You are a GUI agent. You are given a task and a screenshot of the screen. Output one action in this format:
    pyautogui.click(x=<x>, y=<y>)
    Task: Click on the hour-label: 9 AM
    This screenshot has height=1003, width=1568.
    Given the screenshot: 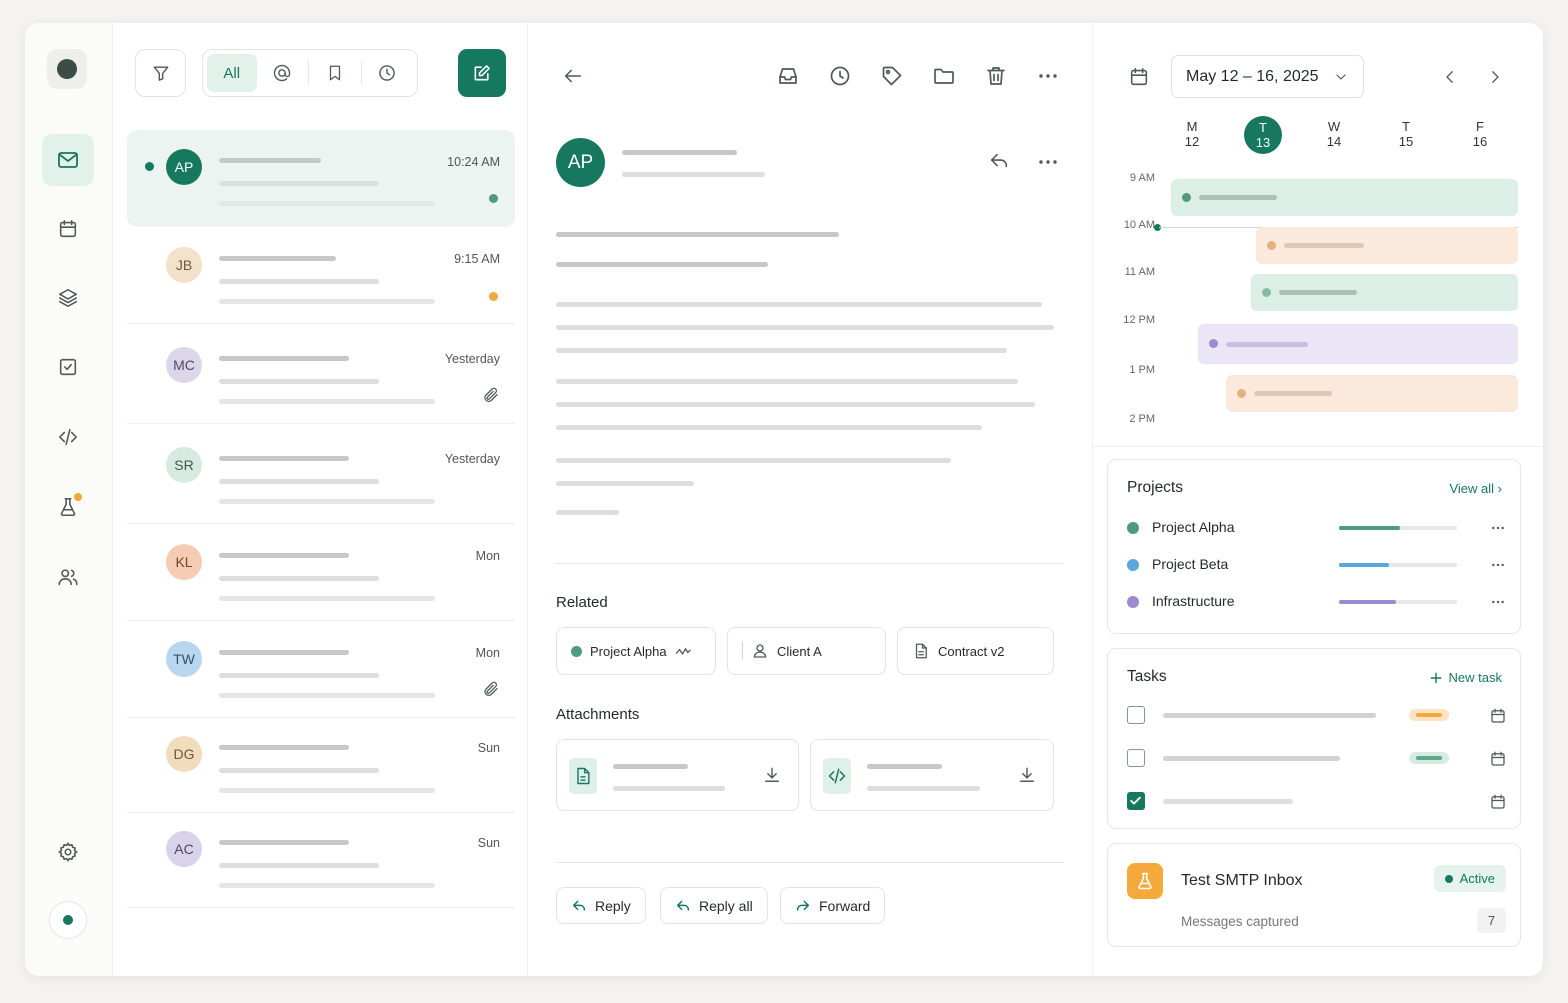 What is the action you would take?
    pyautogui.click(x=1142, y=178)
    